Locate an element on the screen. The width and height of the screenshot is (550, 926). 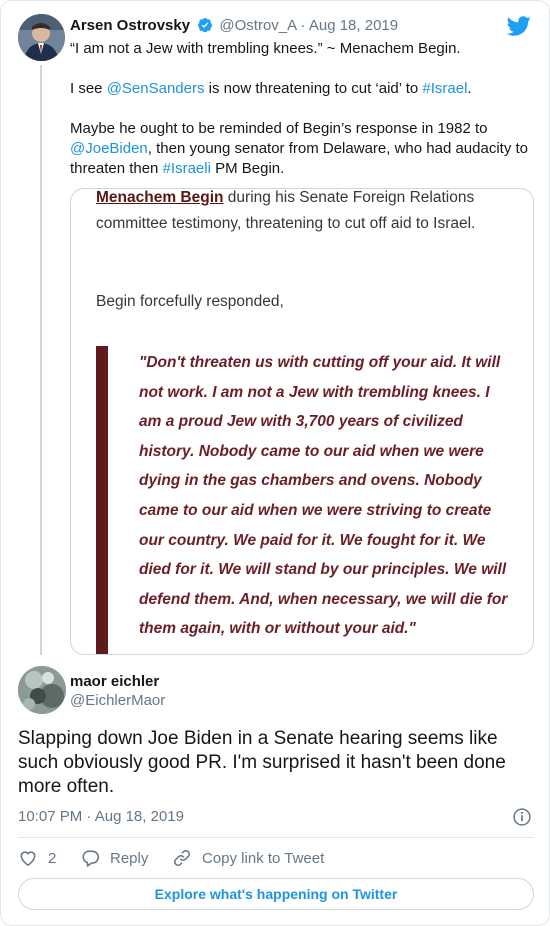
like-button: 2 is located at coordinates (49, 858).